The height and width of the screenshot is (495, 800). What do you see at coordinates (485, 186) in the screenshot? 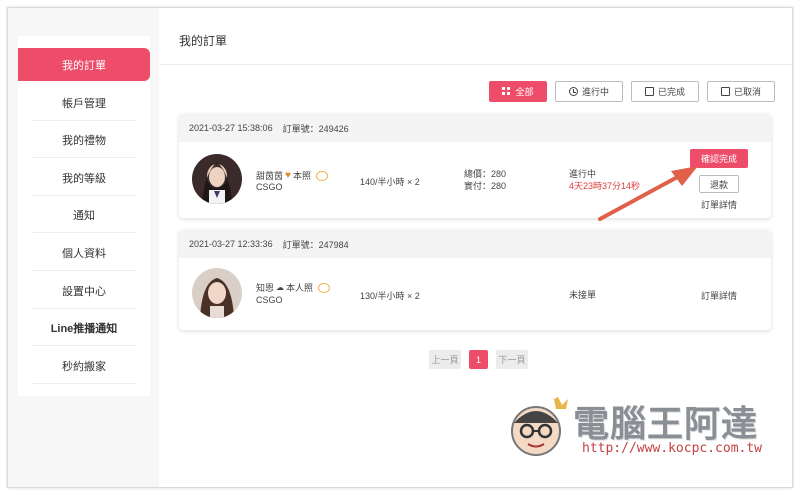
I see `paid-amount: 實付：280` at bounding box center [485, 186].